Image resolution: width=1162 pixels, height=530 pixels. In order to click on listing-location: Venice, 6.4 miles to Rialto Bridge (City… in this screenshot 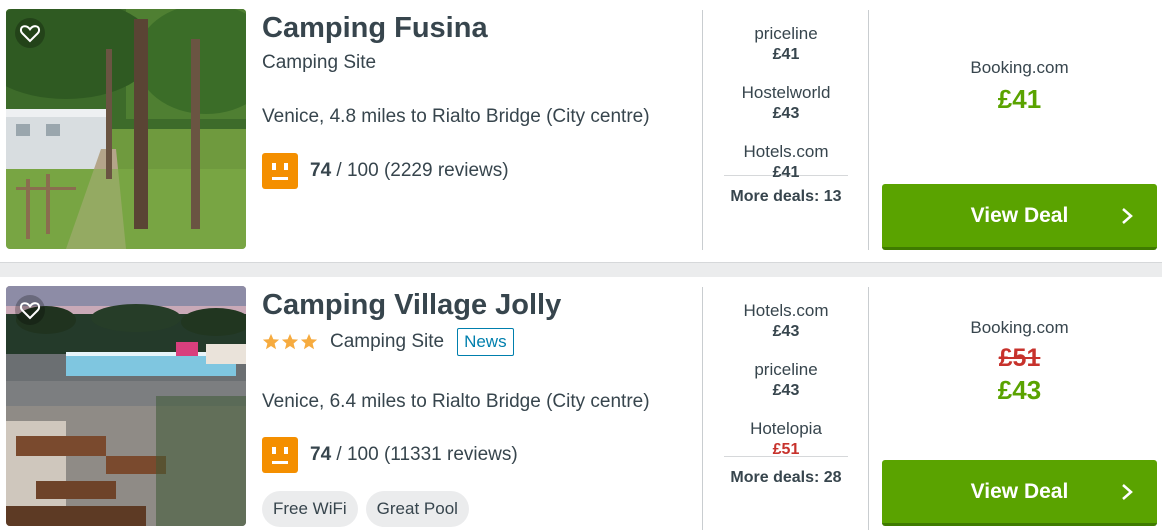, I will do `click(456, 402)`.